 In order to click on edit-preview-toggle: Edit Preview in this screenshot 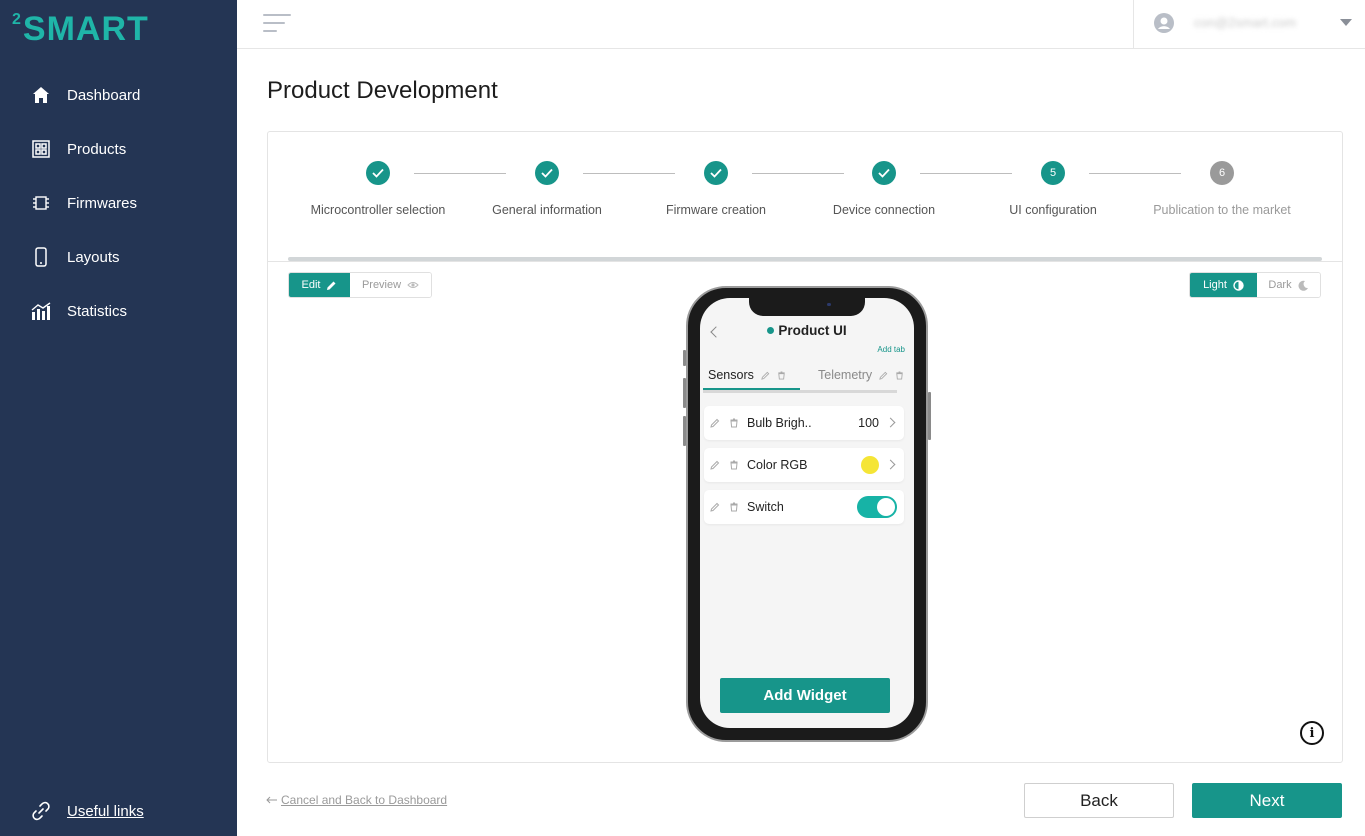, I will do `click(360, 285)`.